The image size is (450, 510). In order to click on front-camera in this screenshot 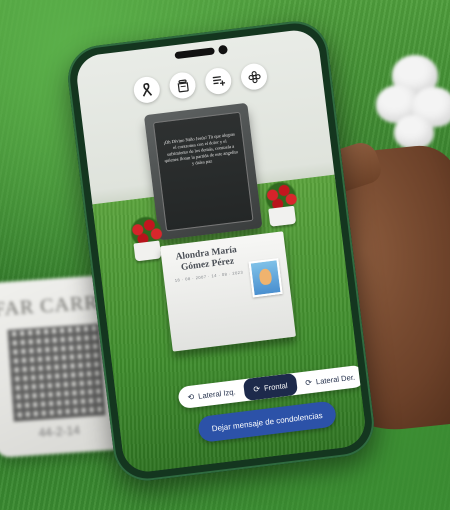, I will do `click(223, 49)`.